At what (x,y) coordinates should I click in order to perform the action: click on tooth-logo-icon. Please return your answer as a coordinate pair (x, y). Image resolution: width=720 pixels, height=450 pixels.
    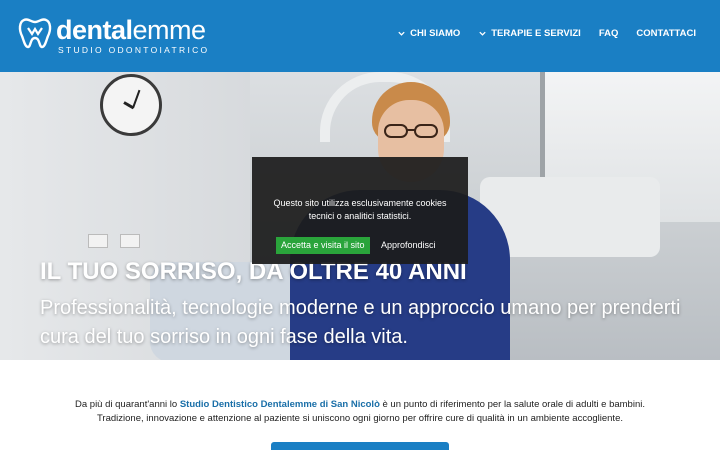
    Looking at the image, I should click on (35, 33).